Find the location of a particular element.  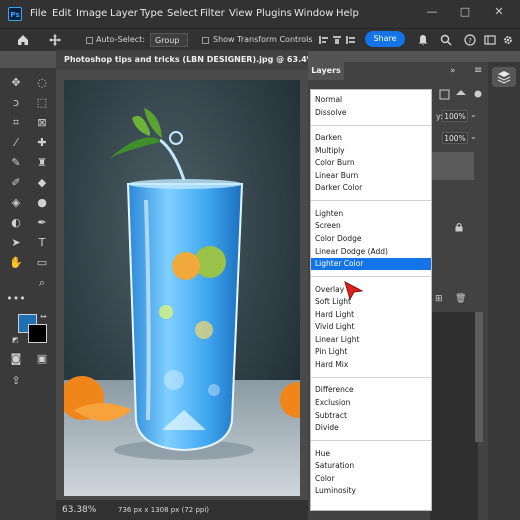

blend-mode-option: Divide is located at coordinates (371, 428).